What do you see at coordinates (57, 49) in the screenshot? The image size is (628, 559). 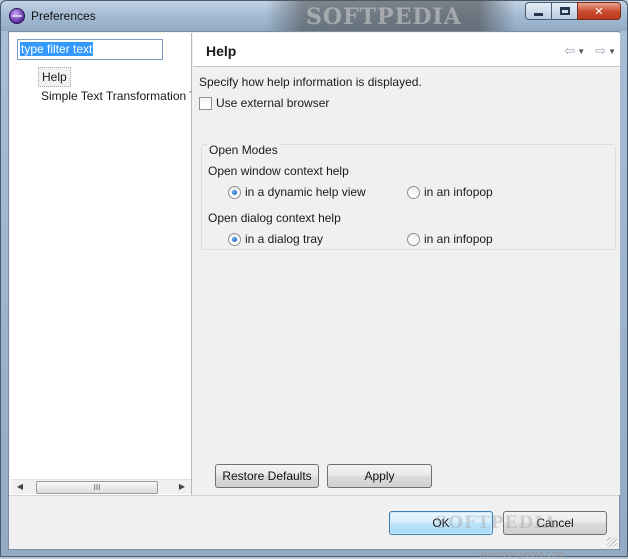 I see `filter-input-text: type filter text` at bounding box center [57, 49].